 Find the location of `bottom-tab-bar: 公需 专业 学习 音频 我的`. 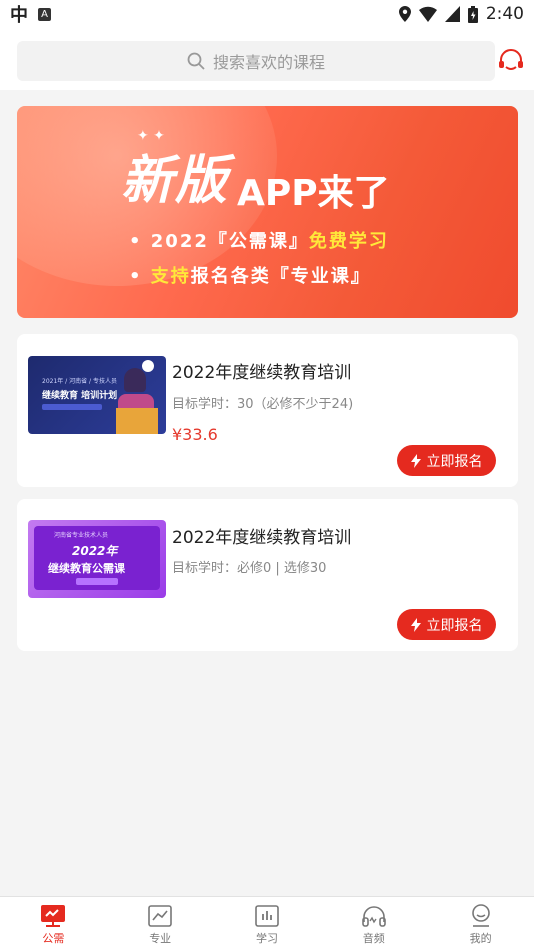

bottom-tab-bar: 公需 专业 学习 音频 我的 is located at coordinates (267, 923).